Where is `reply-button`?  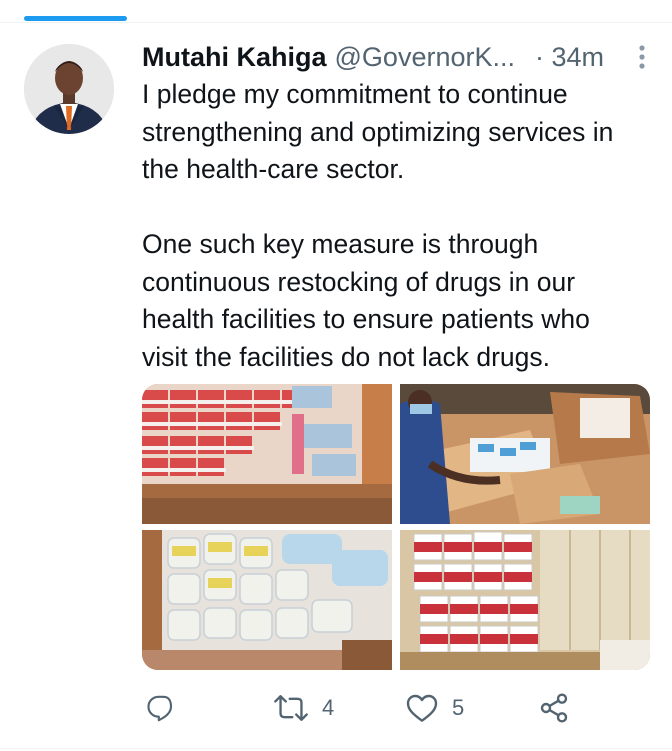
reply-button is located at coordinates (168, 708).